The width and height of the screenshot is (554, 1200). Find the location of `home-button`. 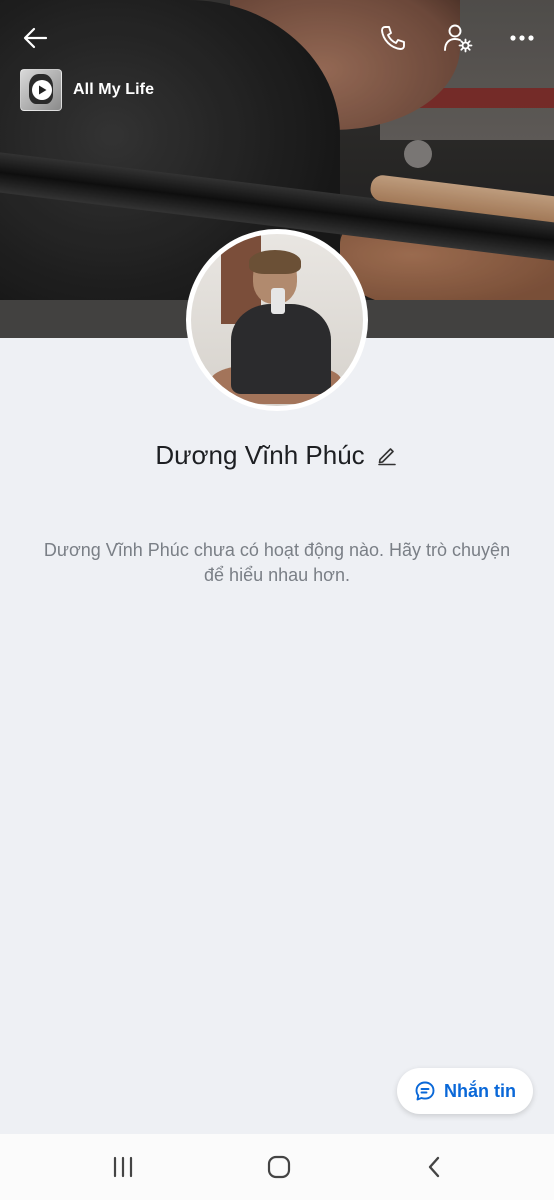

home-button is located at coordinates (279, 1167).